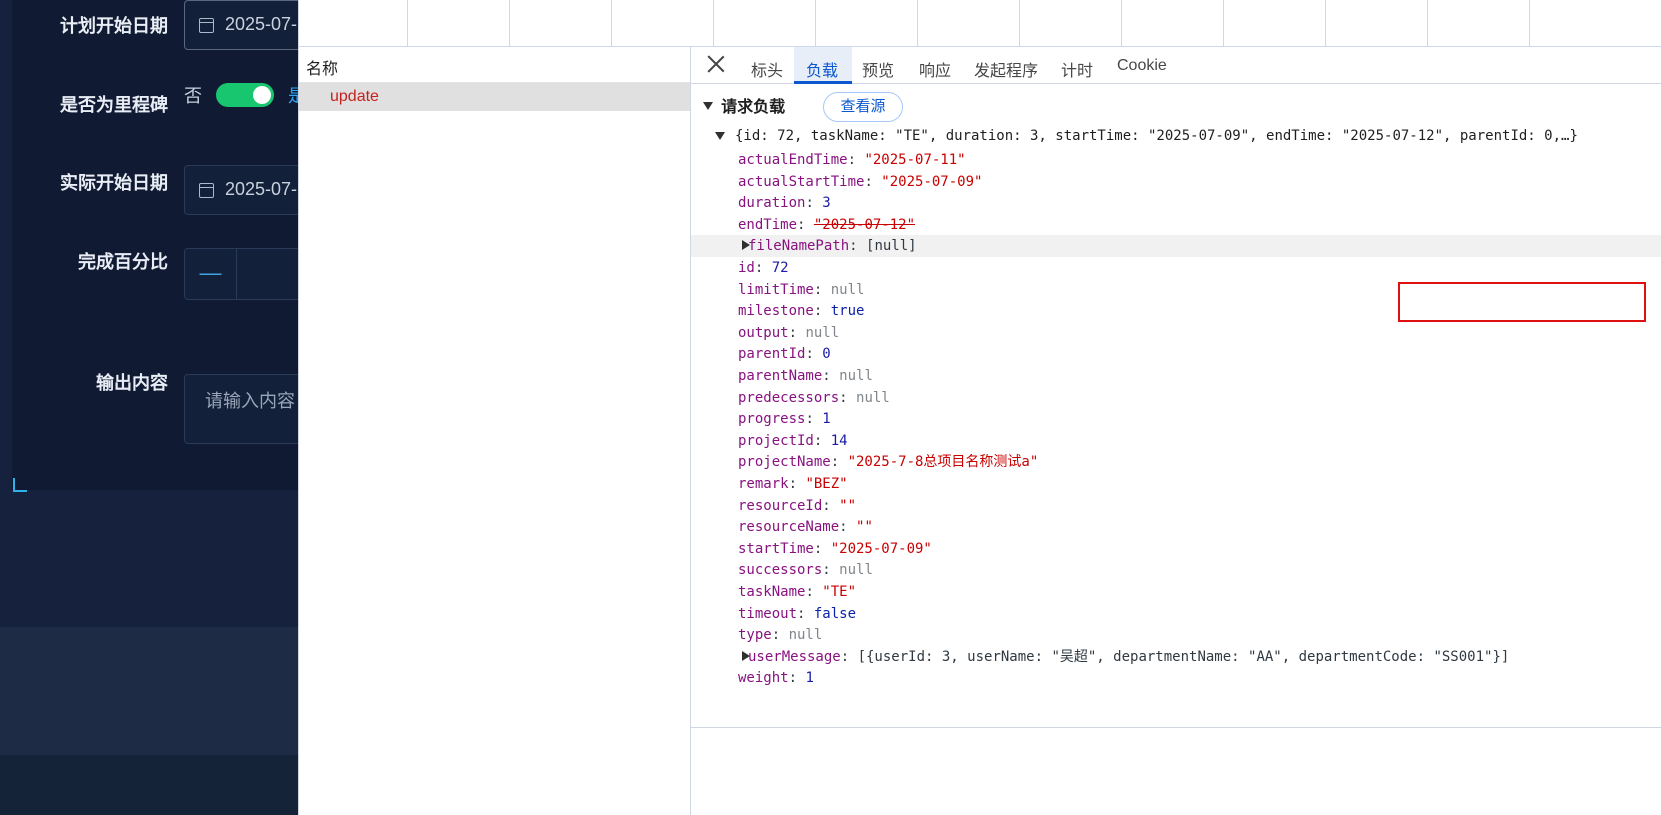 This screenshot has width=1661, height=815. What do you see at coordinates (839, 440) in the screenshot?
I see `property-value: 14` at bounding box center [839, 440].